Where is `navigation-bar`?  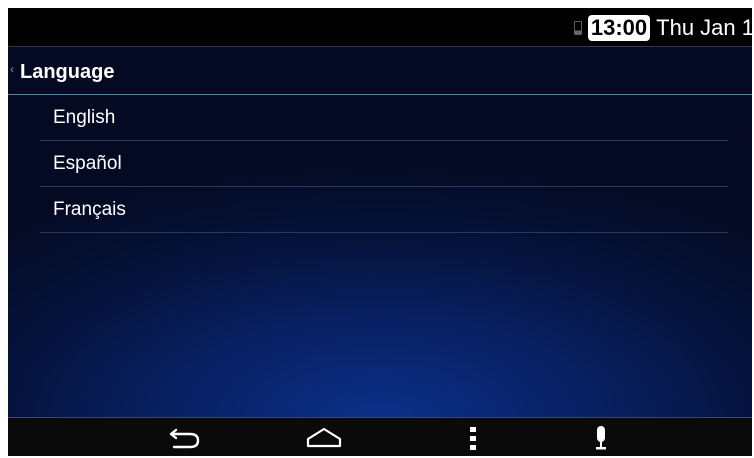 navigation-bar is located at coordinates (380, 436).